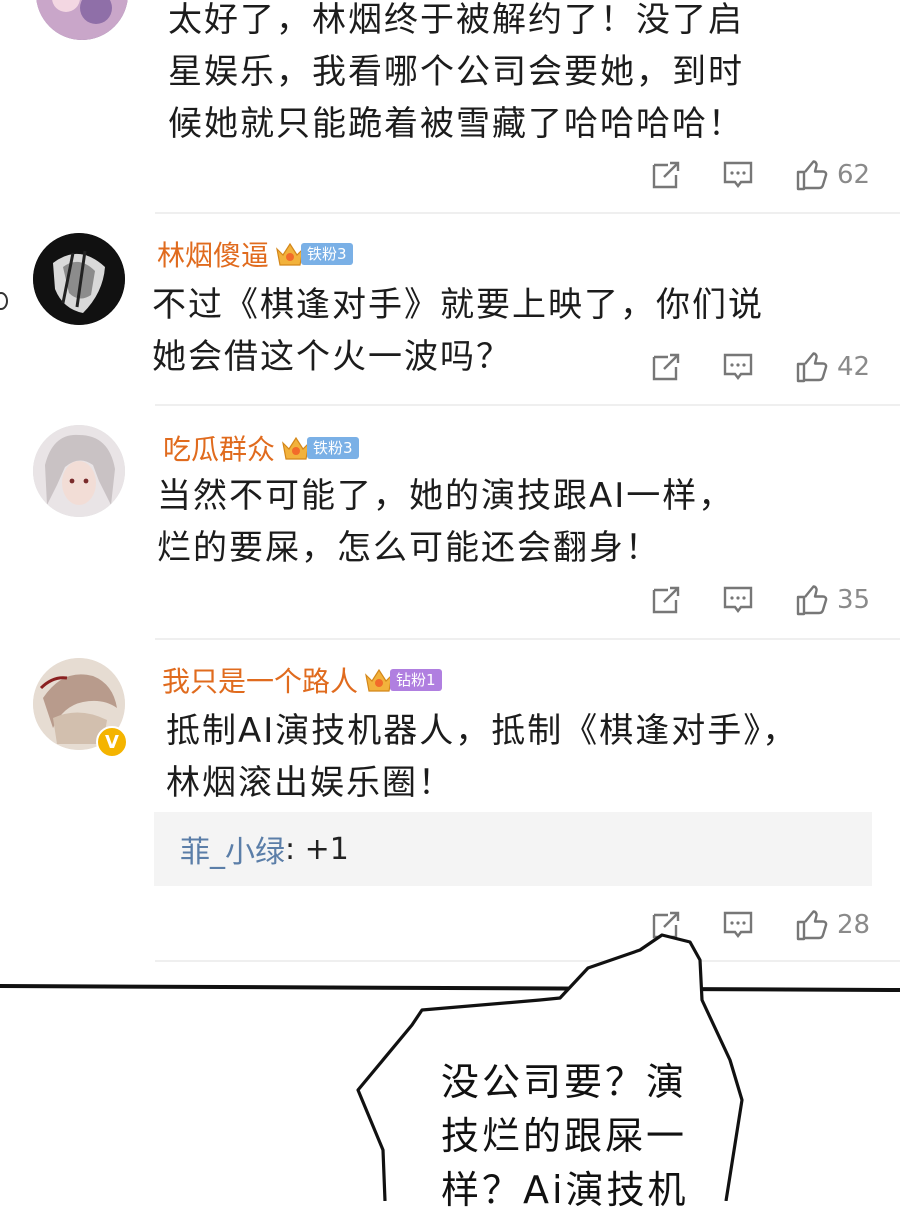 The height and width of the screenshot is (1217, 900). Describe the element at coordinates (565, 1136) in the screenshot. I see `speech-bubble-text: 没公司要？演 技烂的跟屎一 样？Ai演技机` at that location.